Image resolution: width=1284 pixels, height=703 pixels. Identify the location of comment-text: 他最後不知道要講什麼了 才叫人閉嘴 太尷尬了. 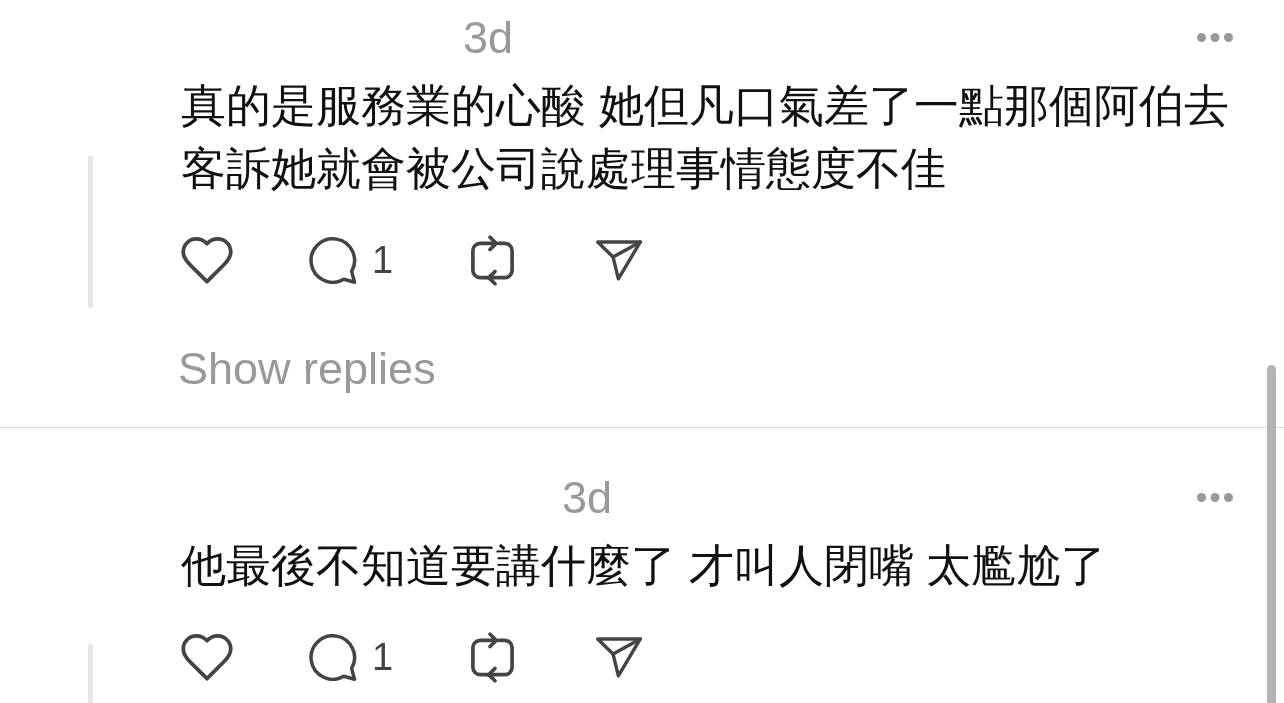
(644, 566).